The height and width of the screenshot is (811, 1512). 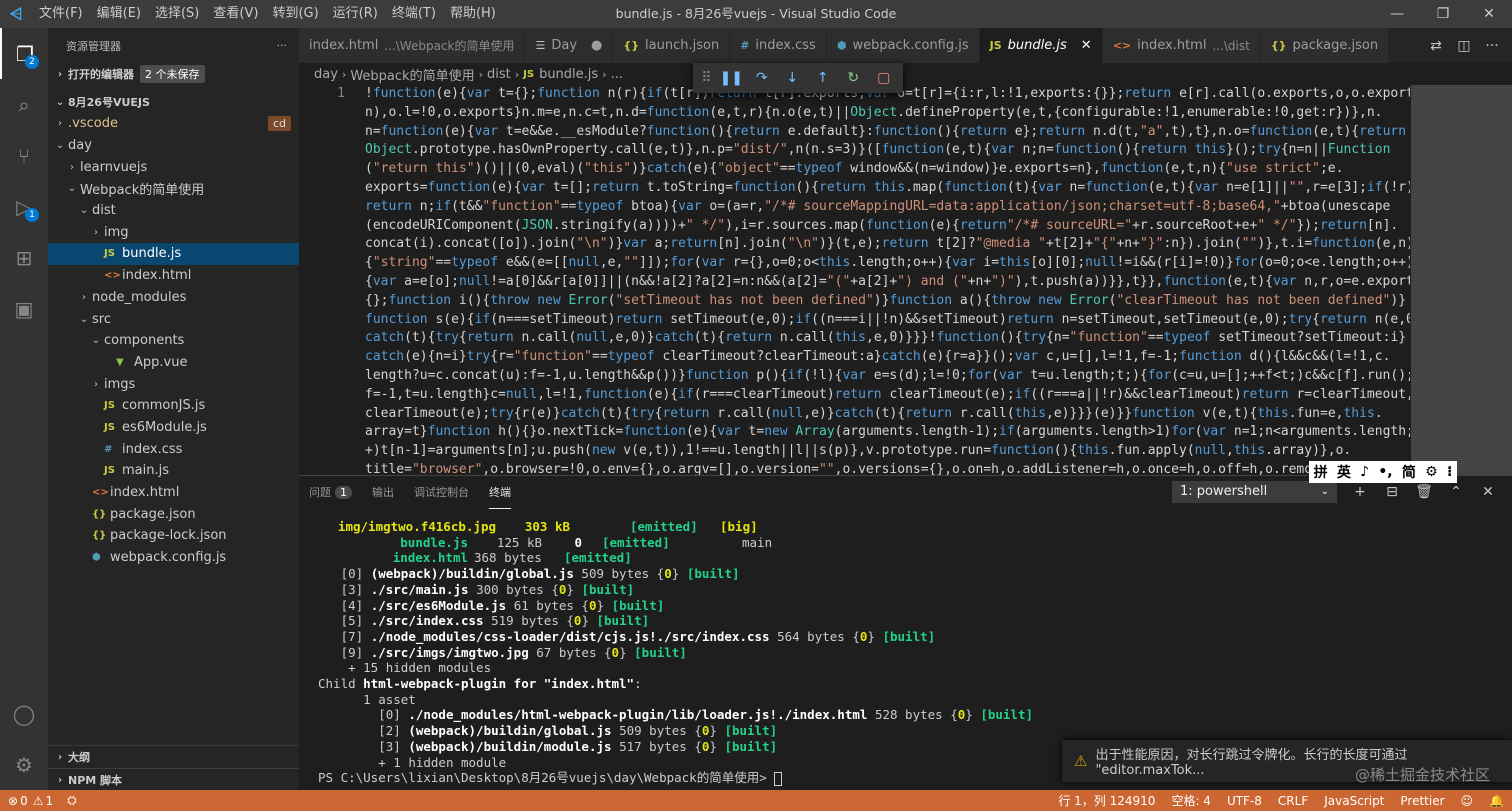 I want to click on breadcrumb-item: Webpack的简单使用, so click(x=412, y=74).